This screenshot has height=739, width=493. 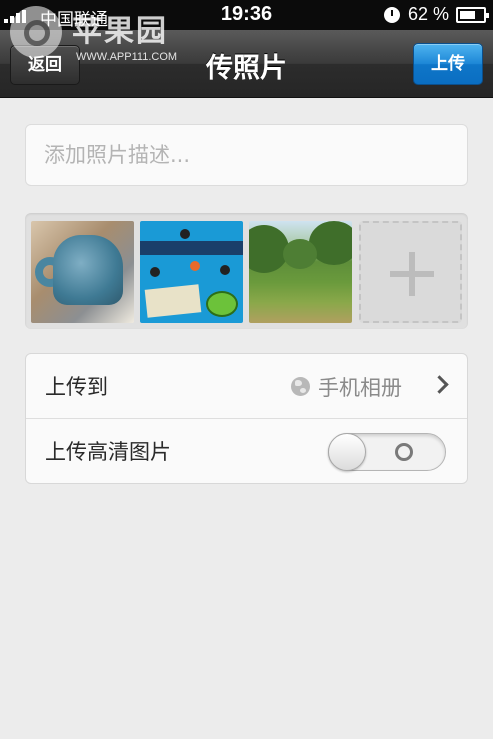 I want to click on photo-strip, so click(x=246, y=271).